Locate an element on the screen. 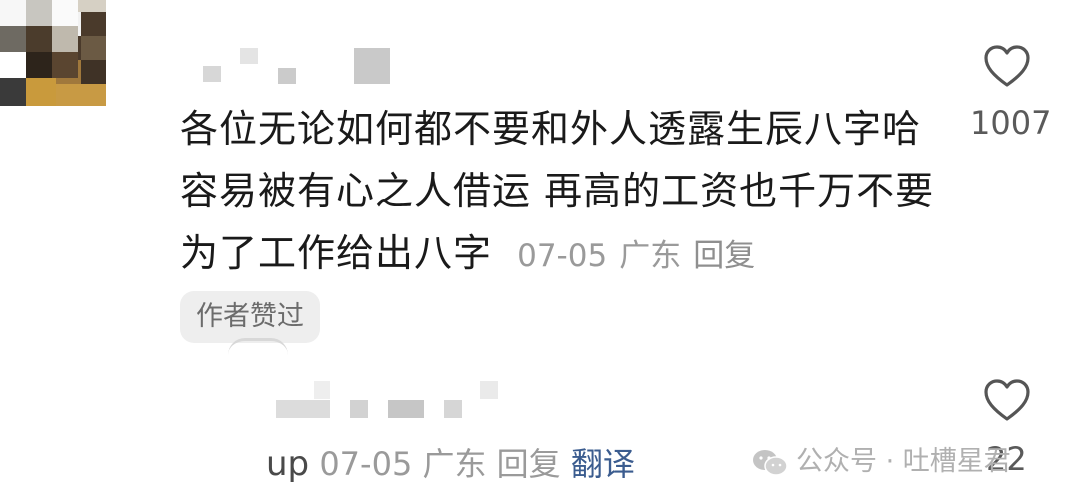 The width and height of the screenshot is (1080, 502). comment-like-count: 1007 is located at coordinates (1011, 123).